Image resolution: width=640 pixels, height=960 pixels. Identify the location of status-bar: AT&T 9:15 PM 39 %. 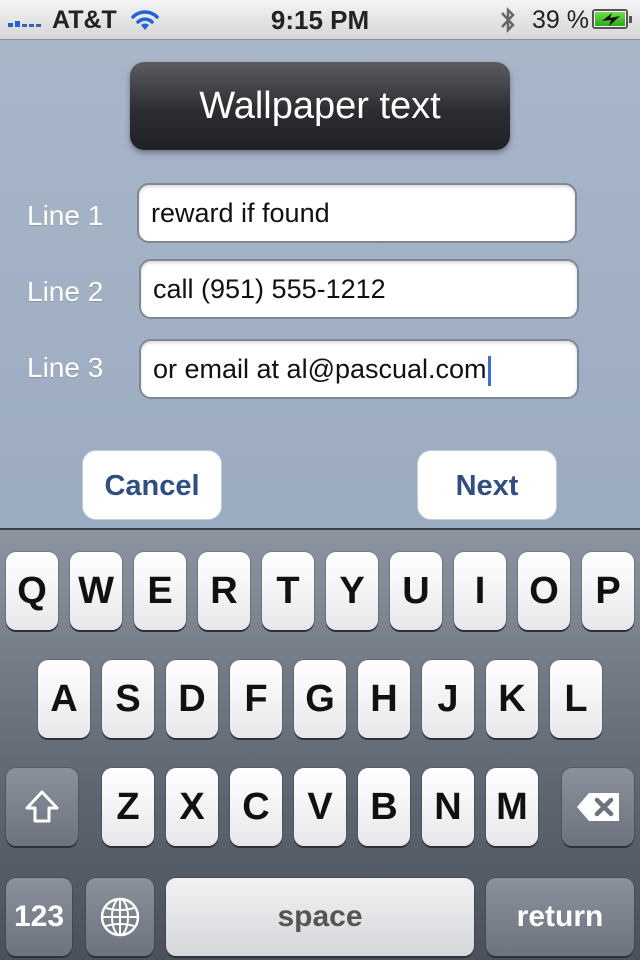
(320, 20).